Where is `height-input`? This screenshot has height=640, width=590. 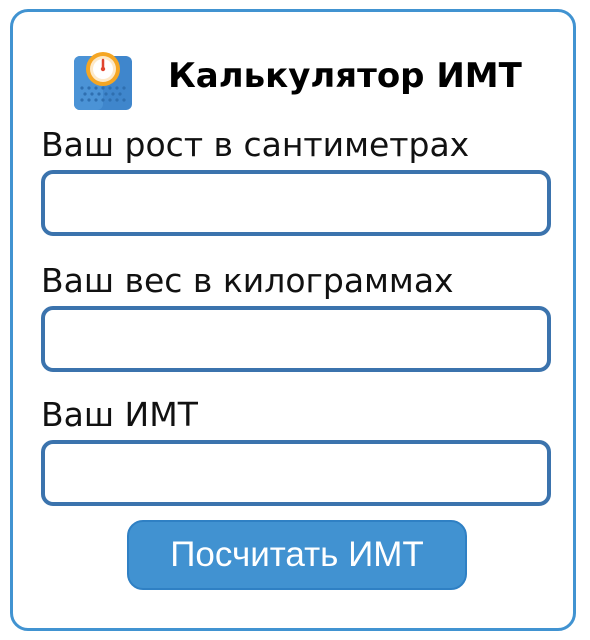 height-input is located at coordinates (296, 203).